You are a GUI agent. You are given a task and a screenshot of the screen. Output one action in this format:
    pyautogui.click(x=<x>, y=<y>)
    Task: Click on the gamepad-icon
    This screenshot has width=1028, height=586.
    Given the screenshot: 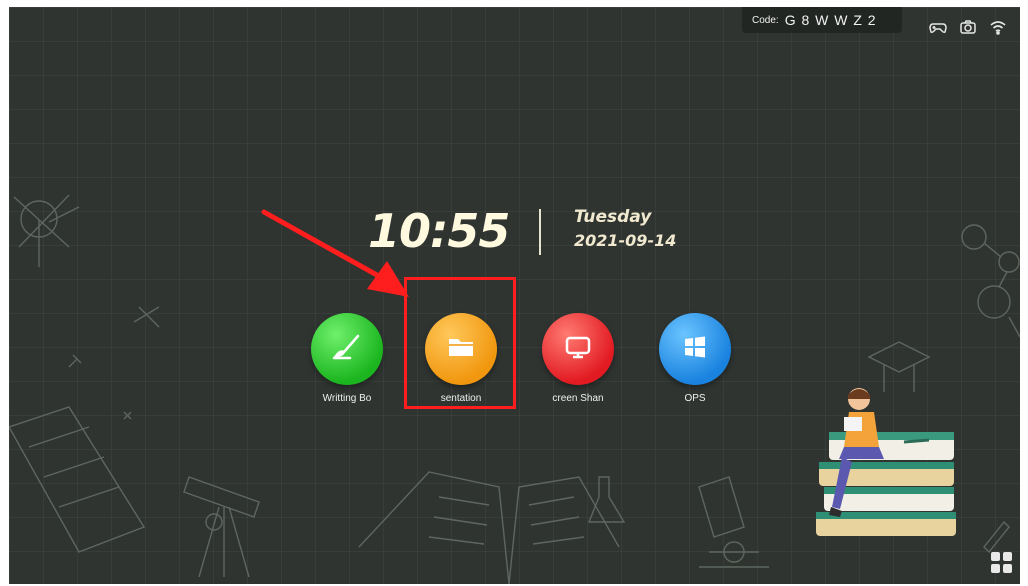 What is the action you would take?
    pyautogui.click(x=938, y=29)
    